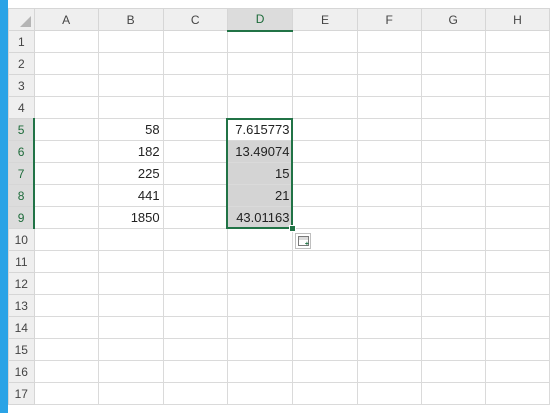 The height and width of the screenshot is (413, 550). I want to click on cell-h4, so click(517, 107).